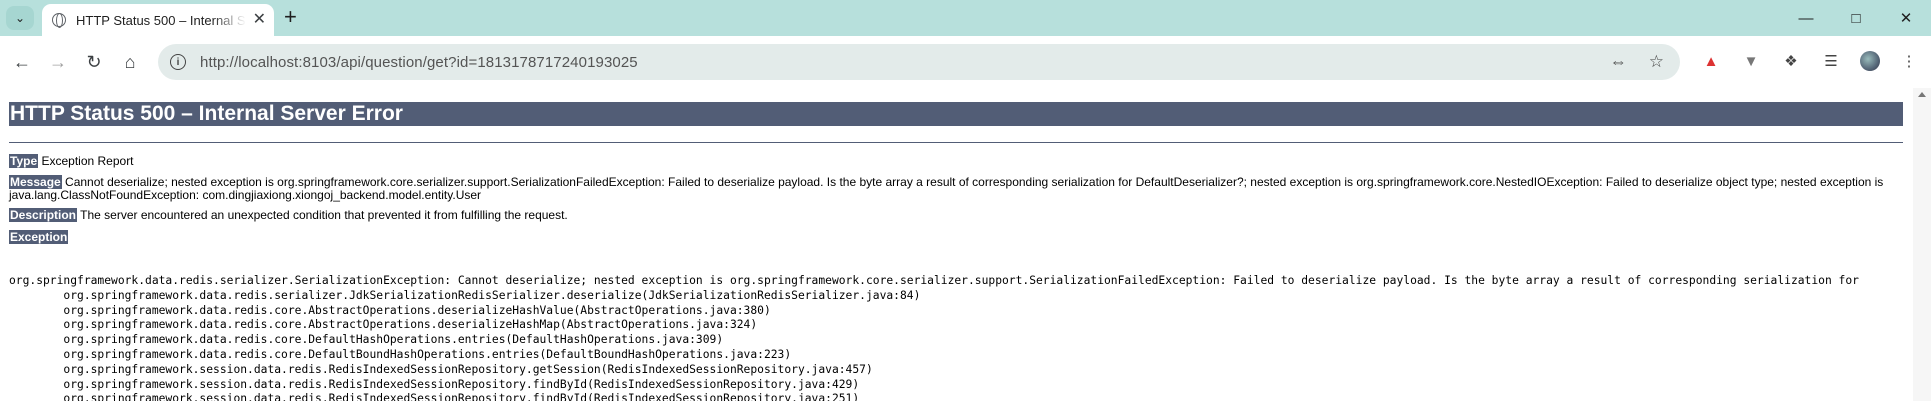 The height and width of the screenshot is (401, 1931). I want to click on maximize-icon: □, so click(1856, 18).